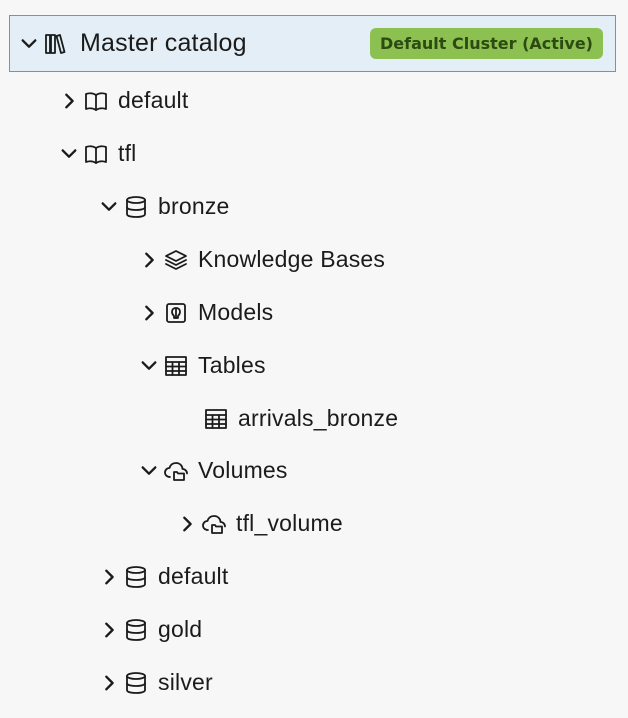  Describe the element at coordinates (314, 153) in the screenshot. I see `tree-item-catalog-tfl: tfl` at that location.